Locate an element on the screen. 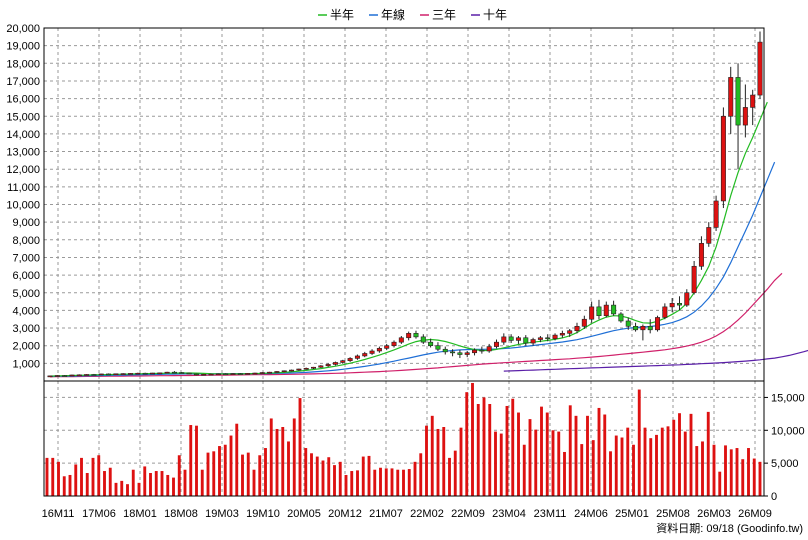 This screenshot has height=540, width=808. date-tick-label: 18M01 is located at coordinates (140, 514).